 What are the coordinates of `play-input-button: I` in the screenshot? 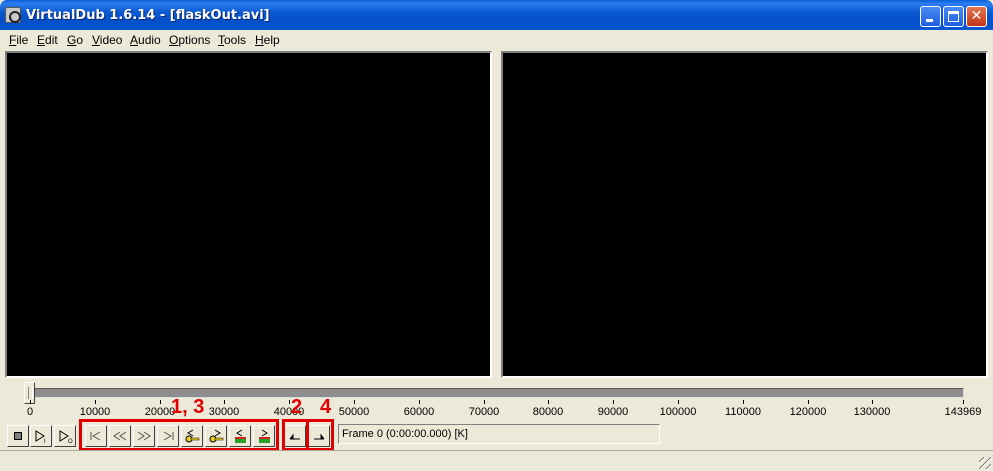 It's located at (41, 436).